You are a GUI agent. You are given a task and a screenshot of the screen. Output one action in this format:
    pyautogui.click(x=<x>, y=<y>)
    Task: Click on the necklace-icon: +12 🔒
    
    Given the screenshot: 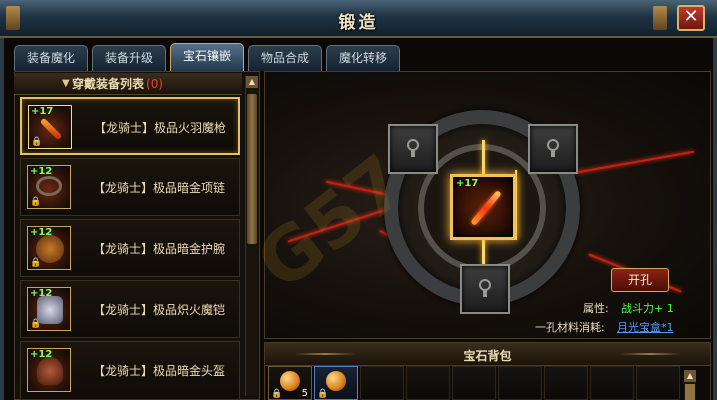 What is the action you would take?
    pyautogui.click(x=49, y=187)
    